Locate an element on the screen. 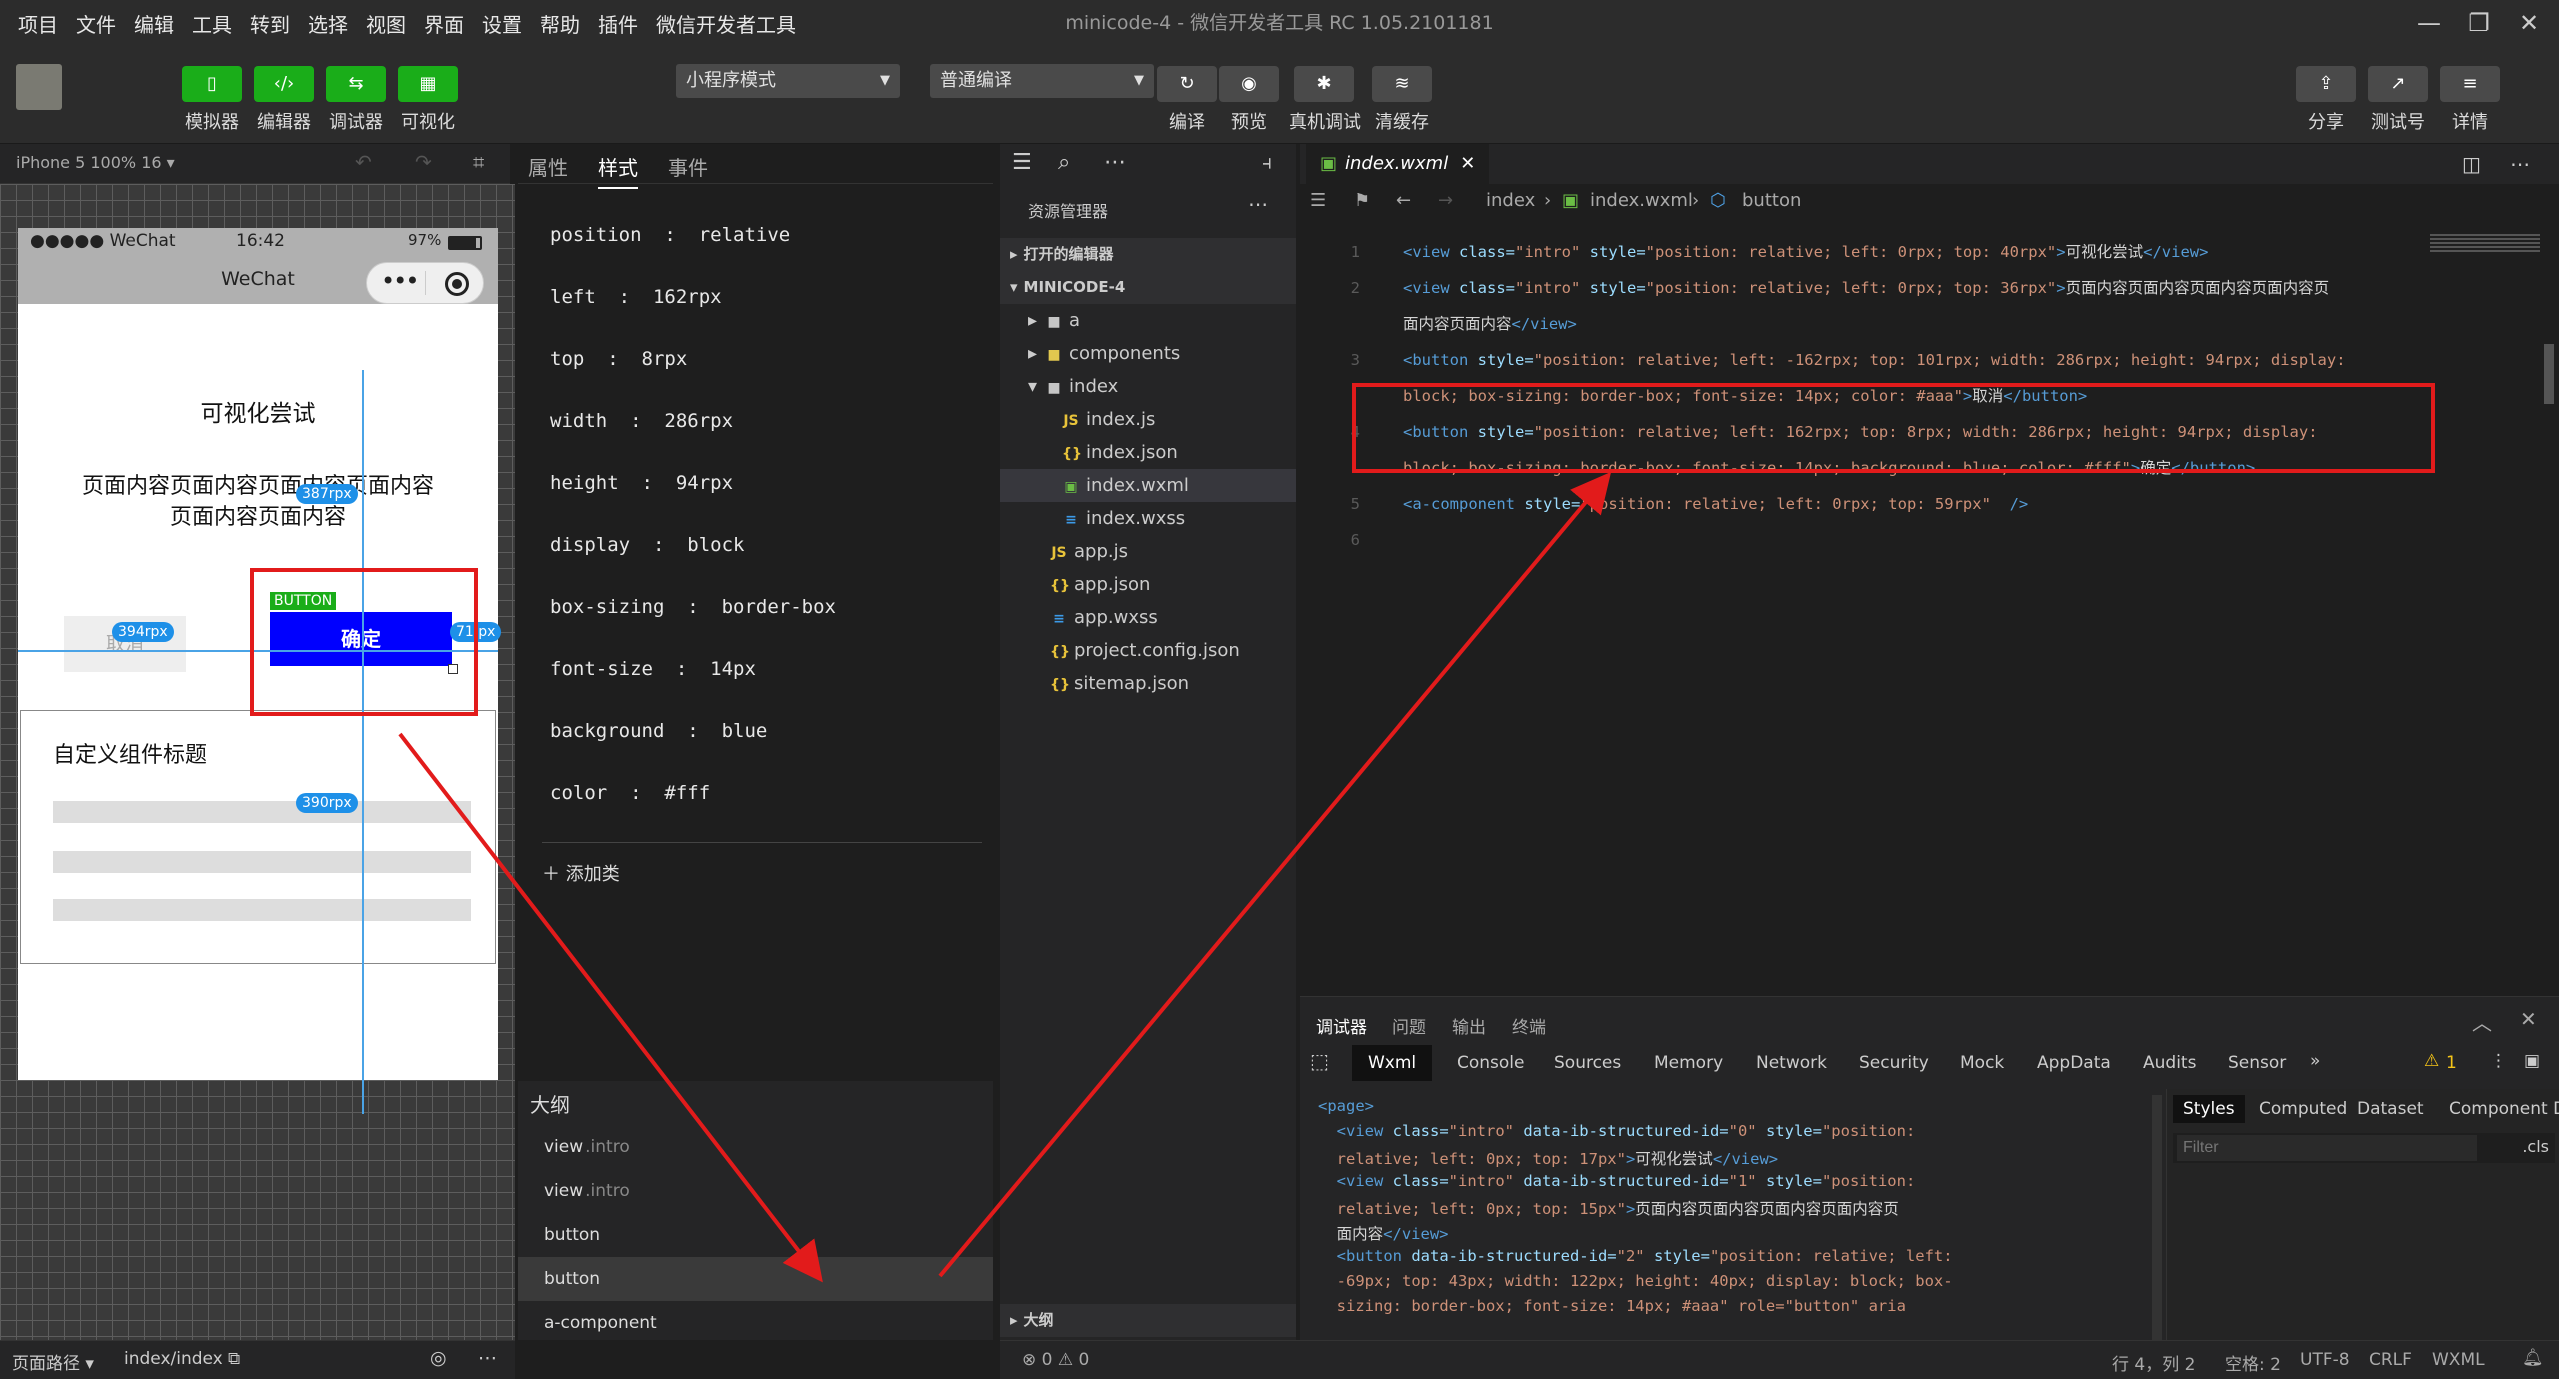 This screenshot has width=2559, height=1379. style-prop-background: background : blue is located at coordinates (658, 731).